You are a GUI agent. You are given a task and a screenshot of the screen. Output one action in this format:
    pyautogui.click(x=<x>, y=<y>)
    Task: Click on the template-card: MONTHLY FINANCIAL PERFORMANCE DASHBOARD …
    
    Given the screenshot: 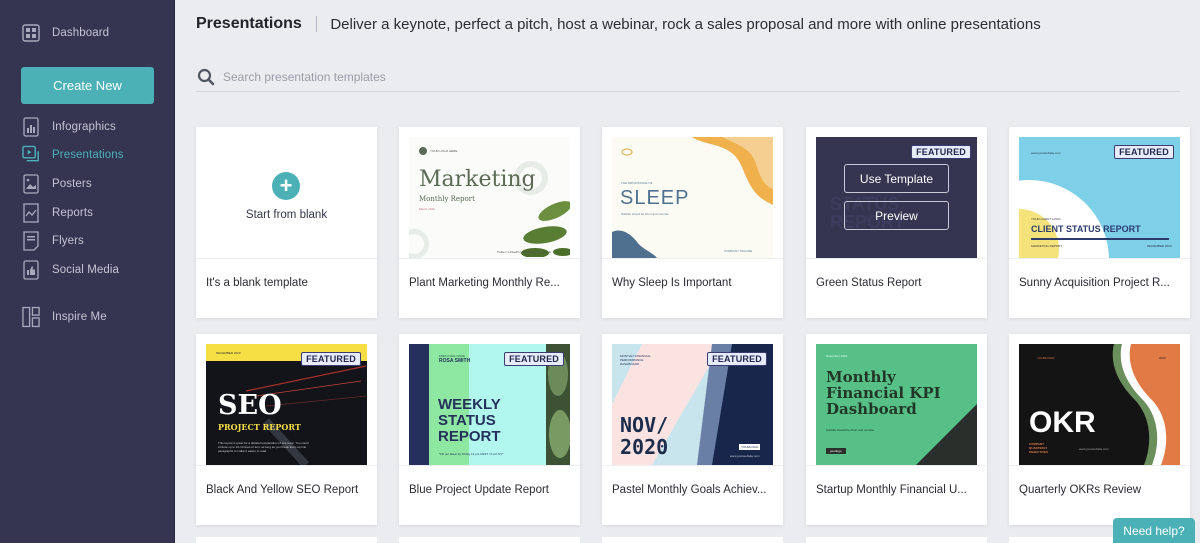 What is the action you would take?
    pyautogui.click(x=692, y=429)
    